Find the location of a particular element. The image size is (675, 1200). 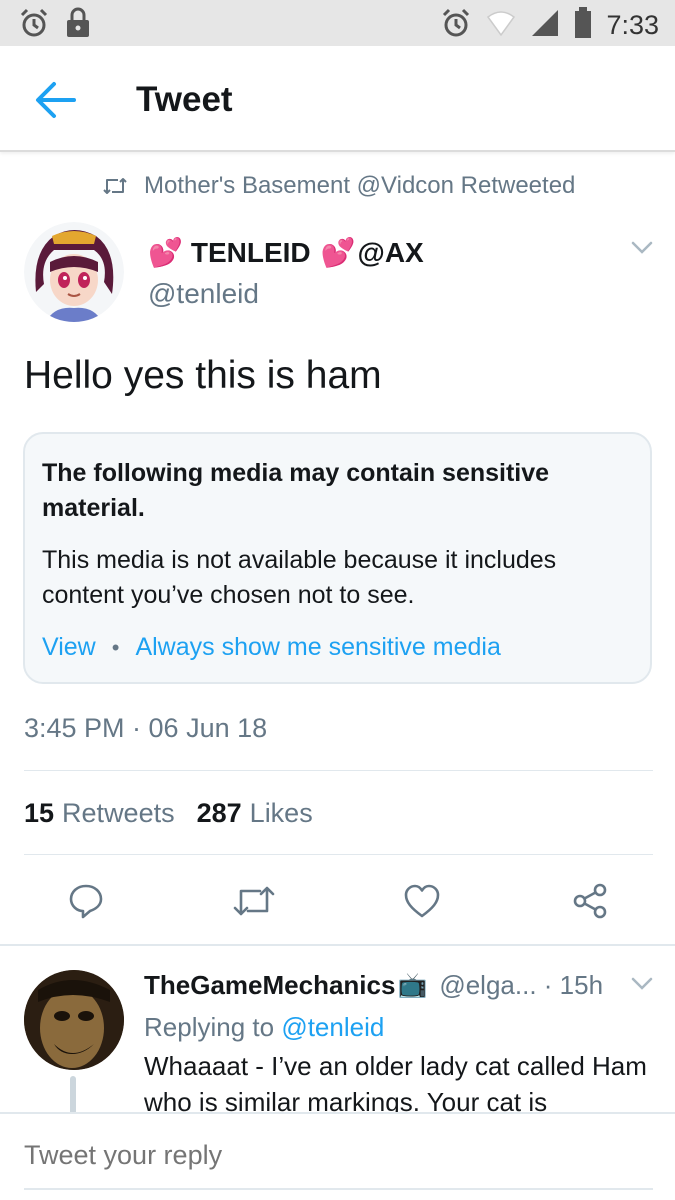

like-button is located at coordinates (422, 901).